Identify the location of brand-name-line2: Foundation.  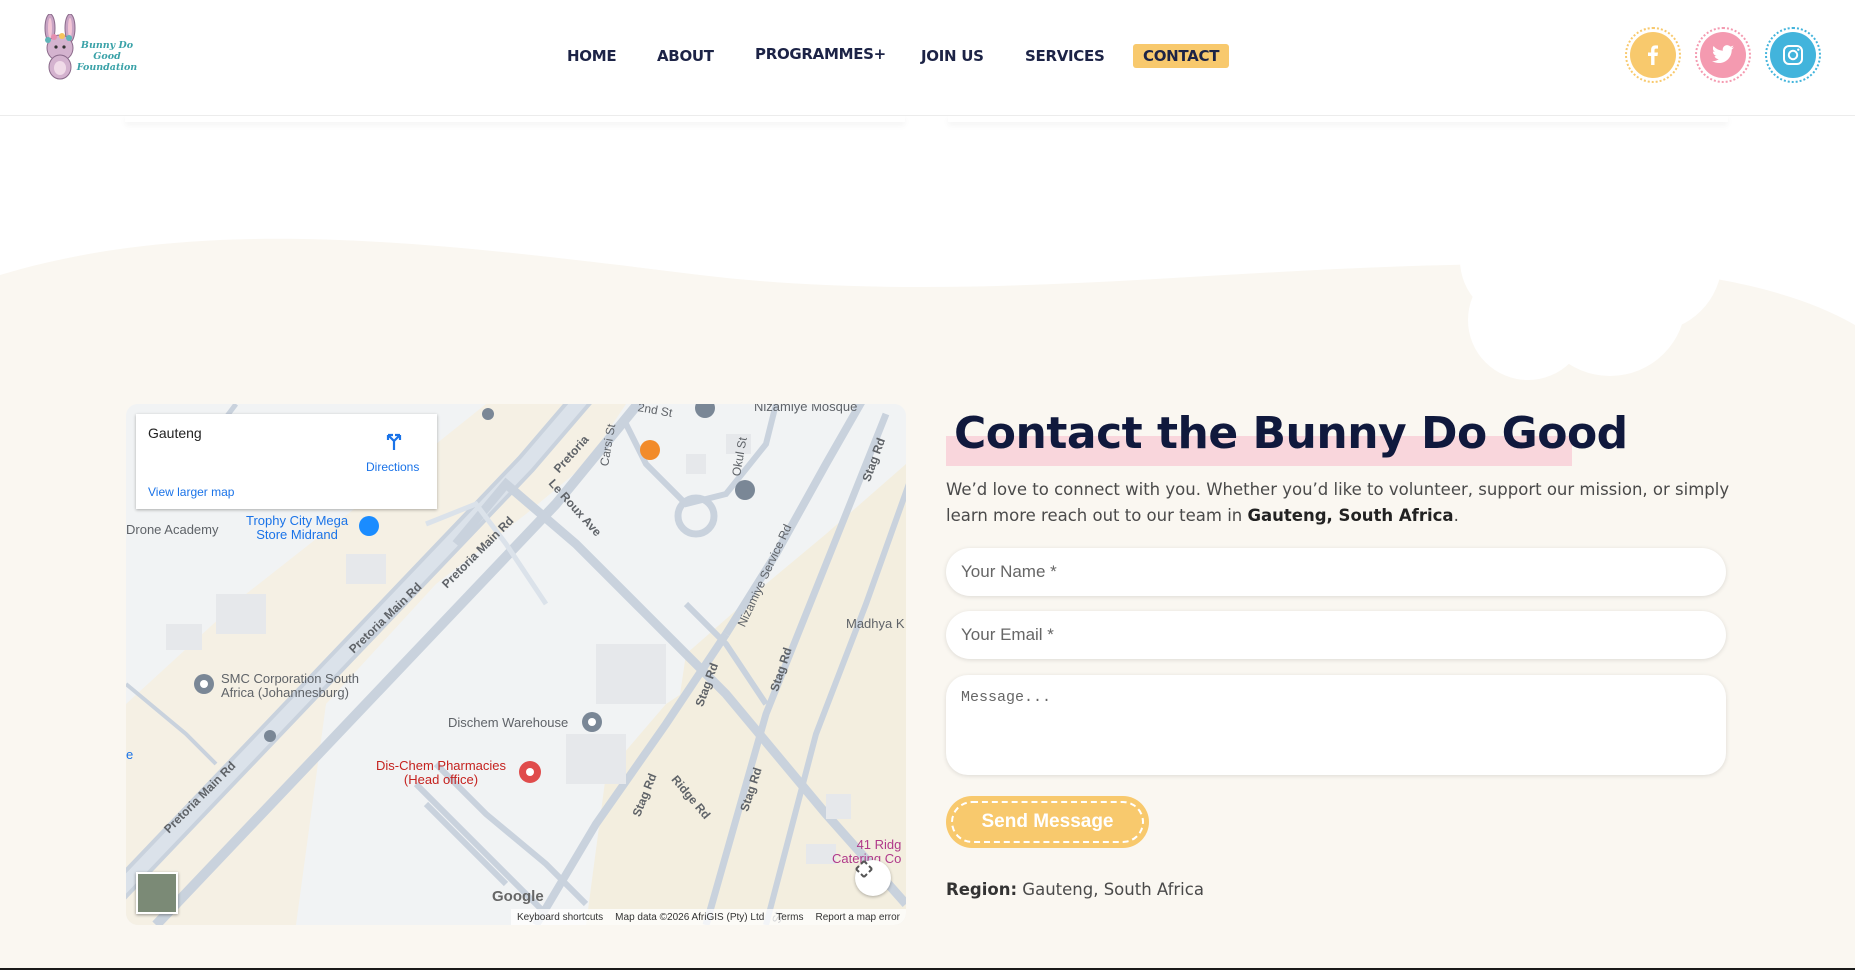
(107, 67).